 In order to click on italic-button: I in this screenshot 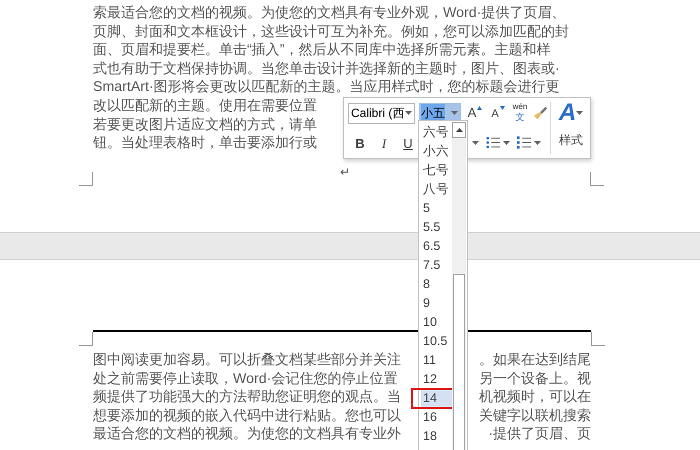, I will do `click(384, 144)`.